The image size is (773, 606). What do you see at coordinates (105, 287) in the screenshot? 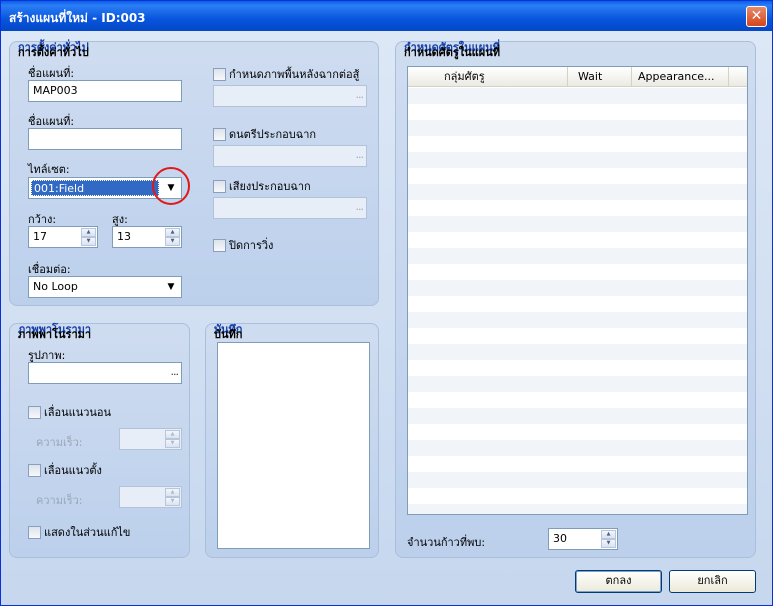
I see `loop-dropdown: No Loop ▼` at bounding box center [105, 287].